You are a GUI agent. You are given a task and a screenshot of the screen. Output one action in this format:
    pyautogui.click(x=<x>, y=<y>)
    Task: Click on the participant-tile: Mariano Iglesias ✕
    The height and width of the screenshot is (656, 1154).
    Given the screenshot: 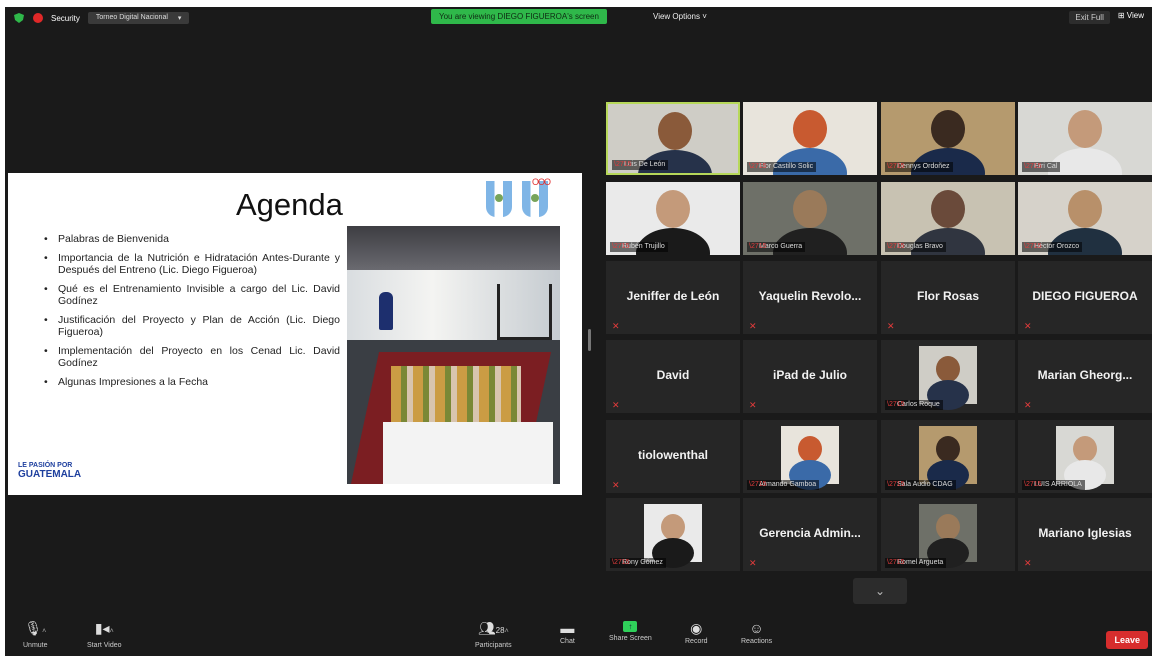 What is the action you would take?
    pyautogui.click(x=1085, y=534)
    